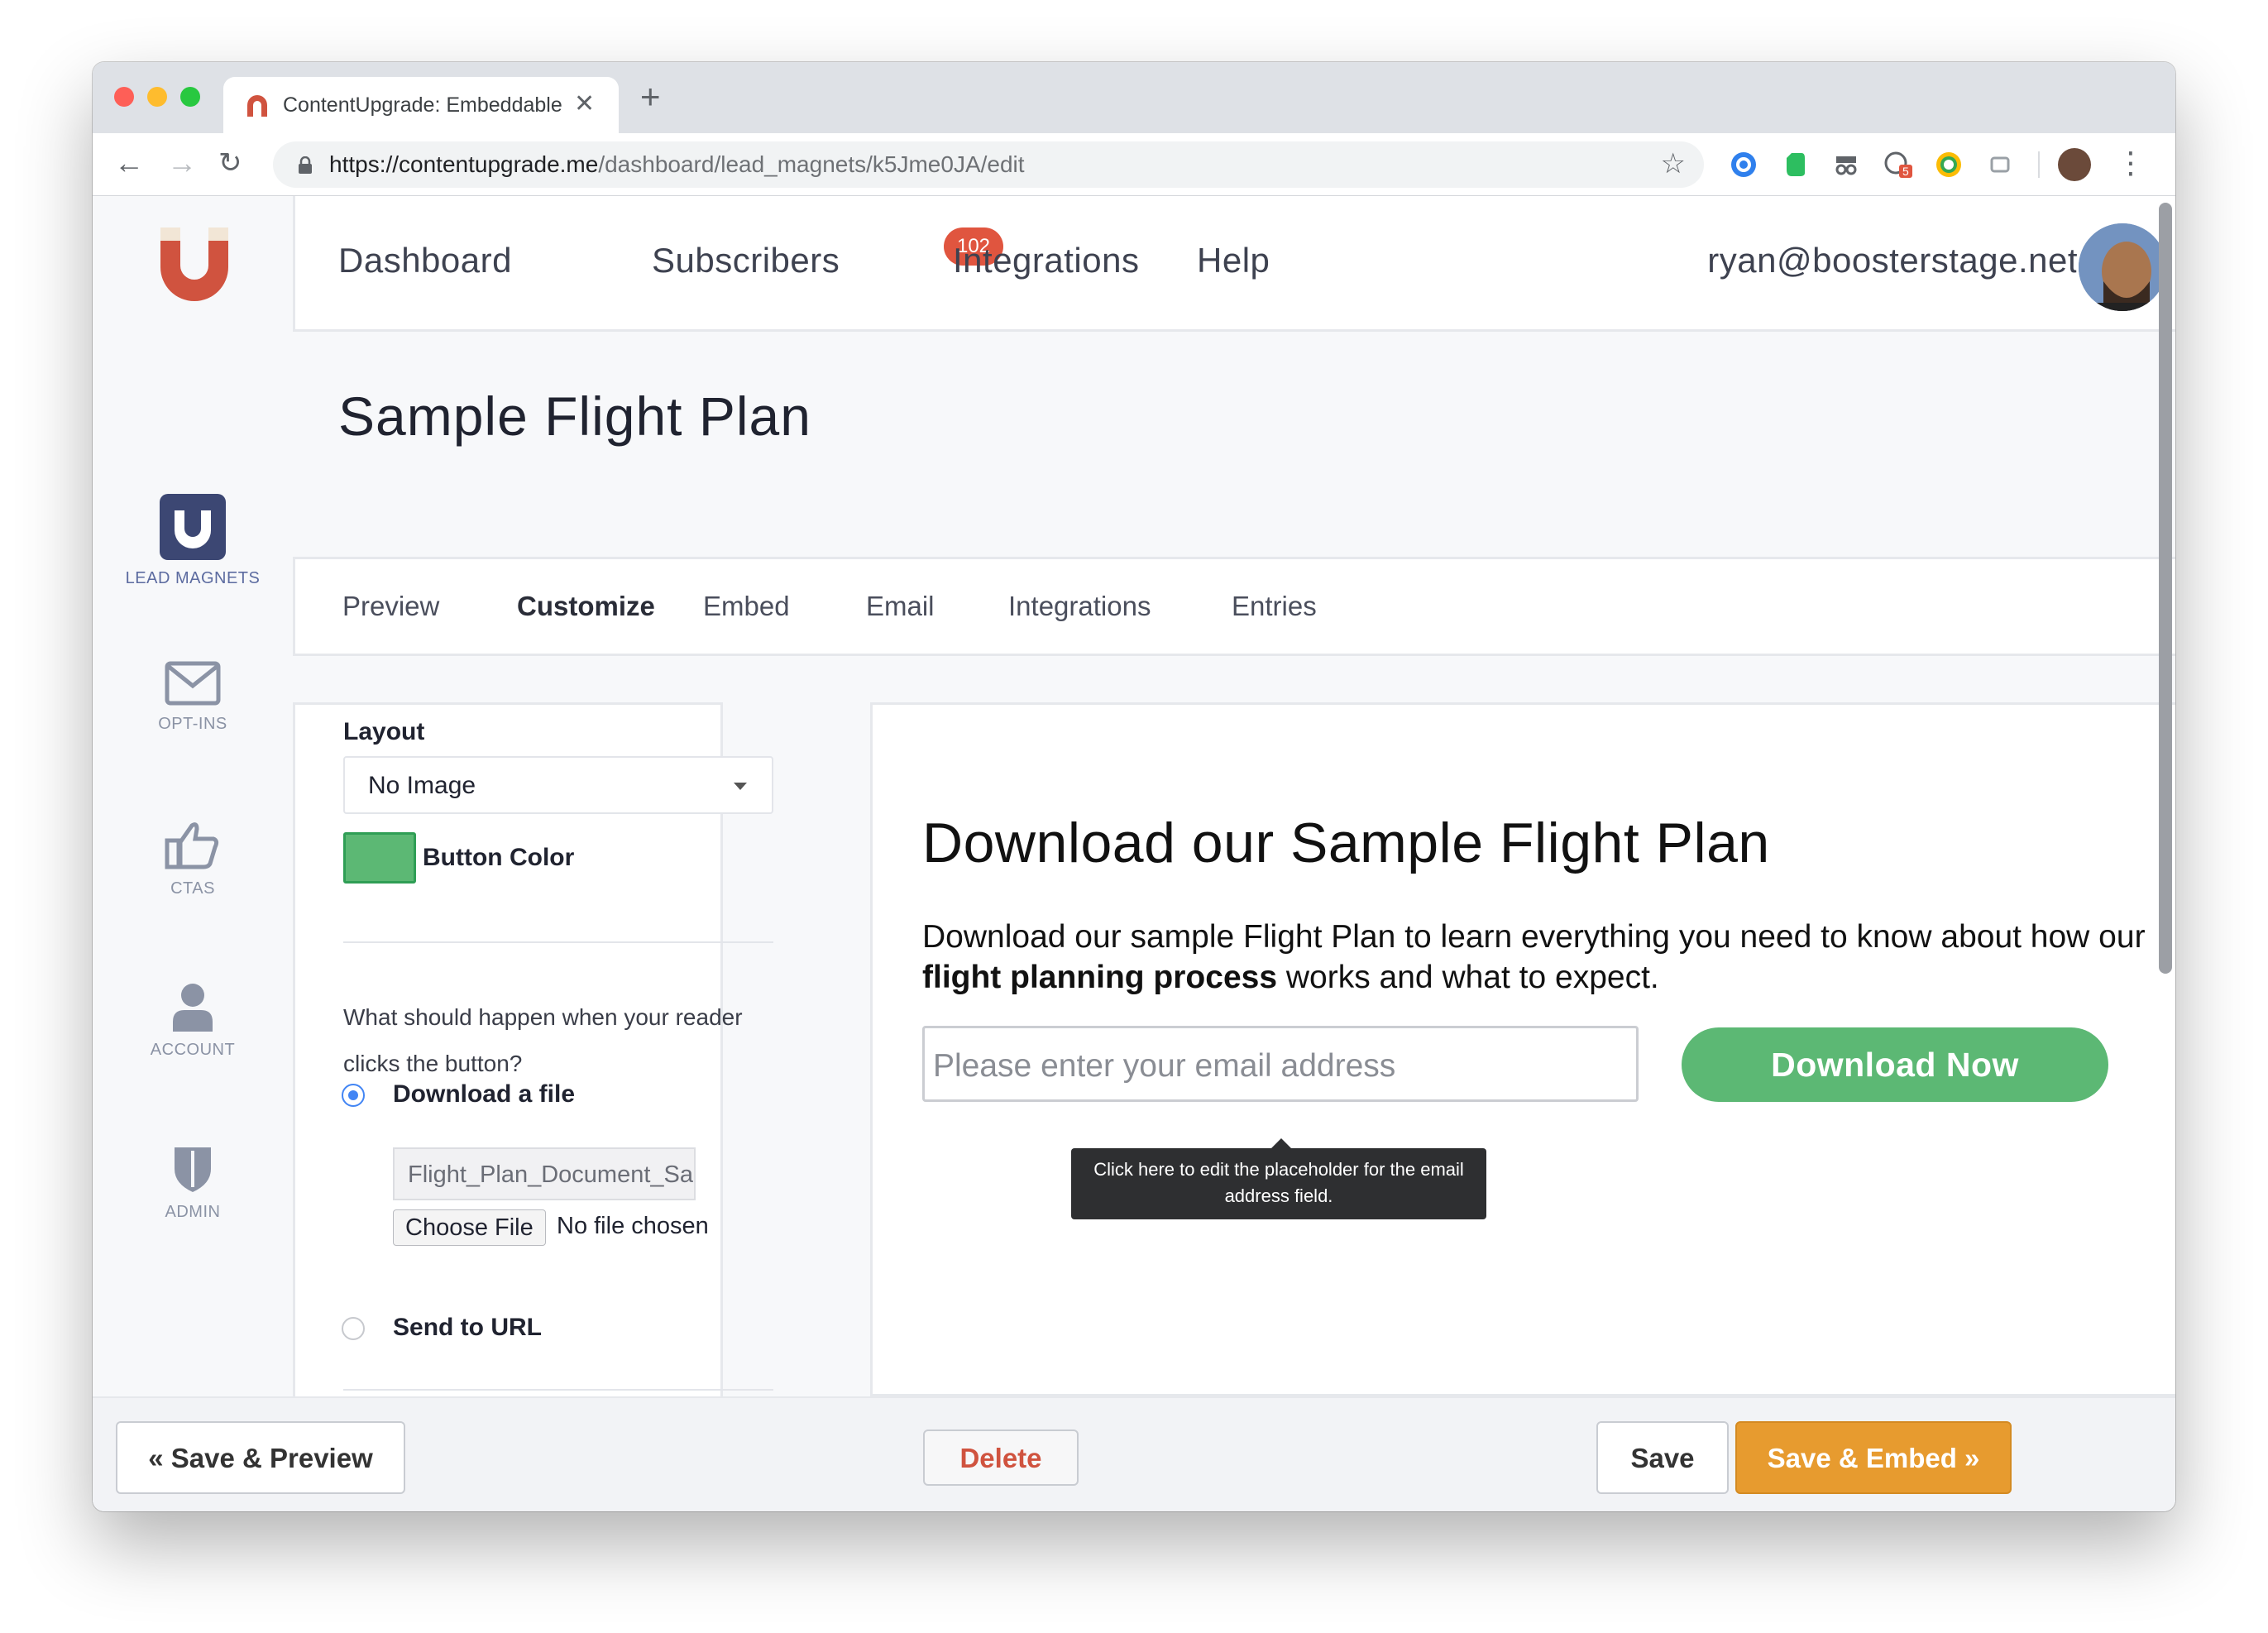  Describe the element at coordinates (1274, 606) in the screenshot. I see `tab-entries: Entries` at that location.